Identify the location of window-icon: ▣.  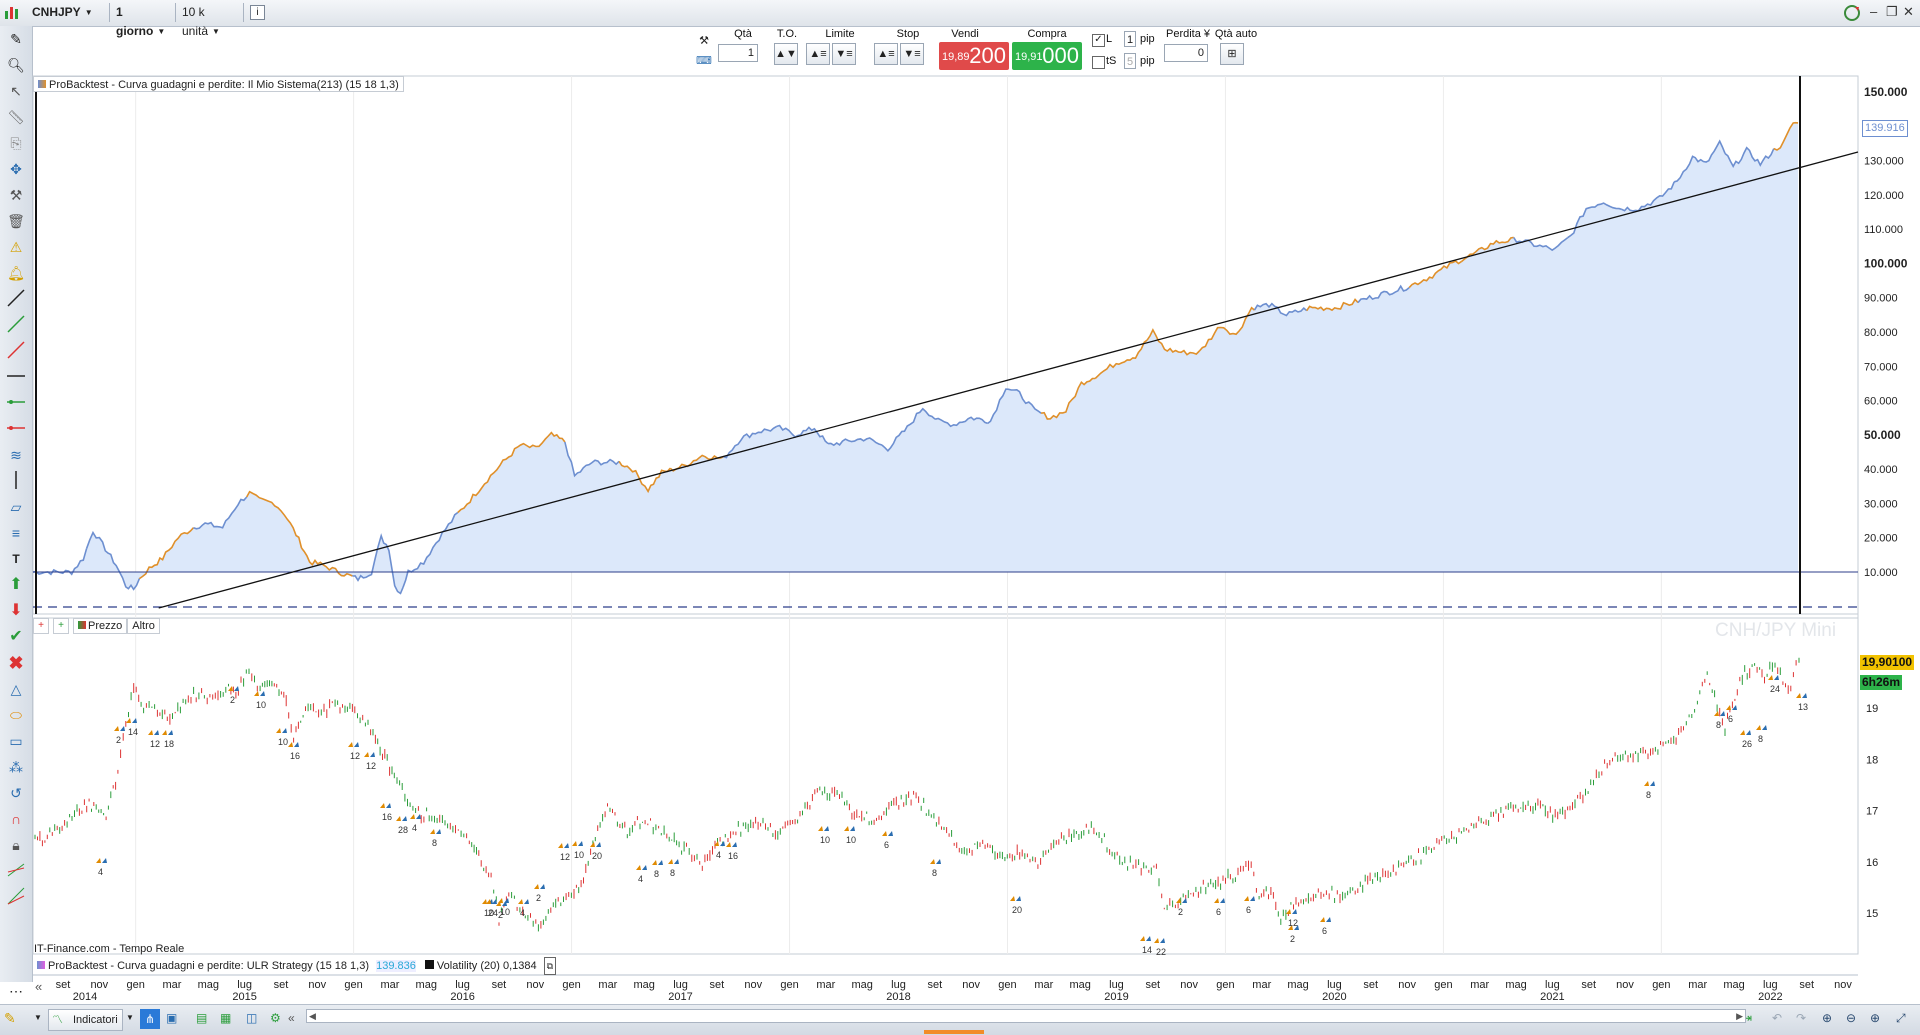
(171, 1018).